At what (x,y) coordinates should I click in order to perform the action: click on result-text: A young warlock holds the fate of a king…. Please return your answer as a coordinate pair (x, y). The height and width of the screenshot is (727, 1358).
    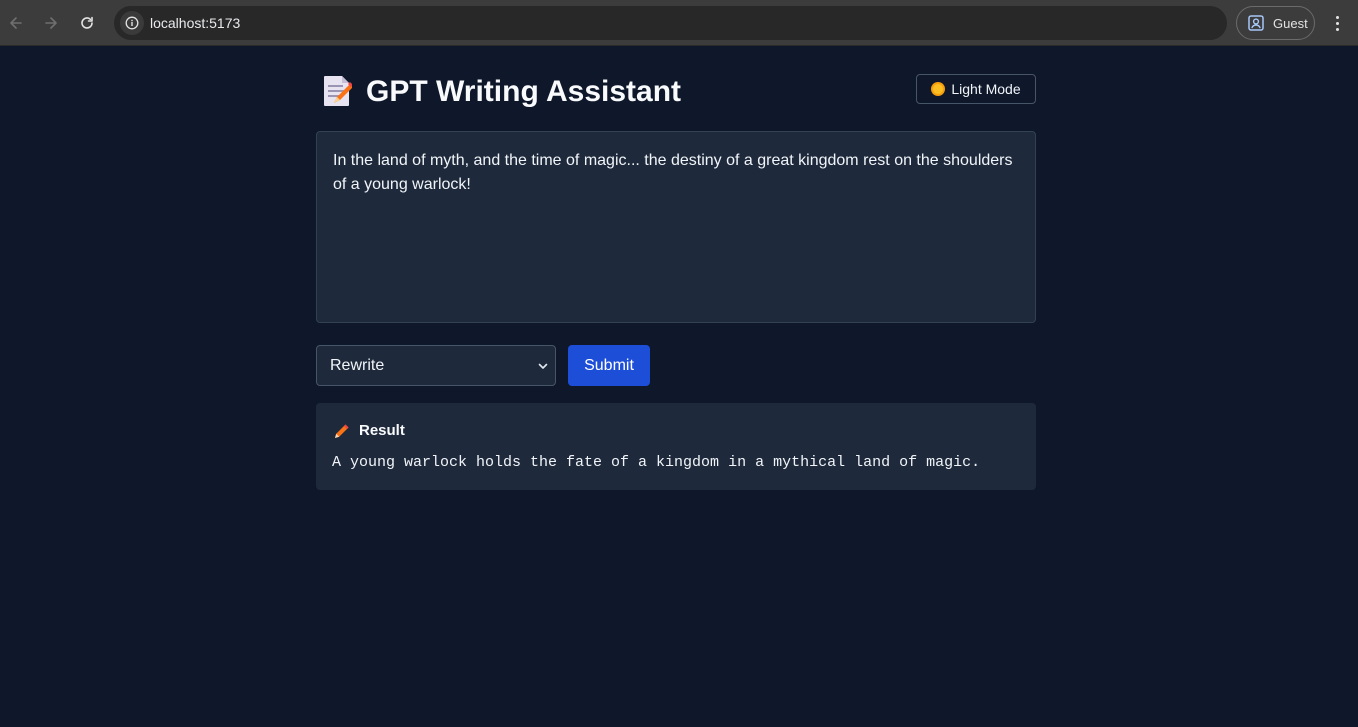
    Looking at the image, I should click on (656, 462).